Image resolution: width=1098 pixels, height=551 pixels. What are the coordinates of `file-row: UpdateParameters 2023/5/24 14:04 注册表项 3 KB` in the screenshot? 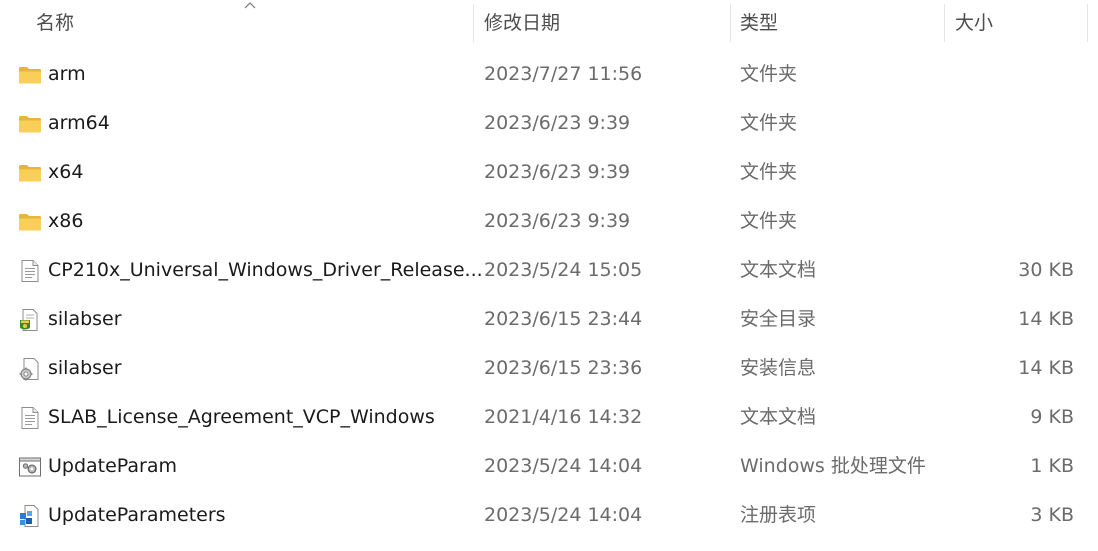 It's located at (549, 515).